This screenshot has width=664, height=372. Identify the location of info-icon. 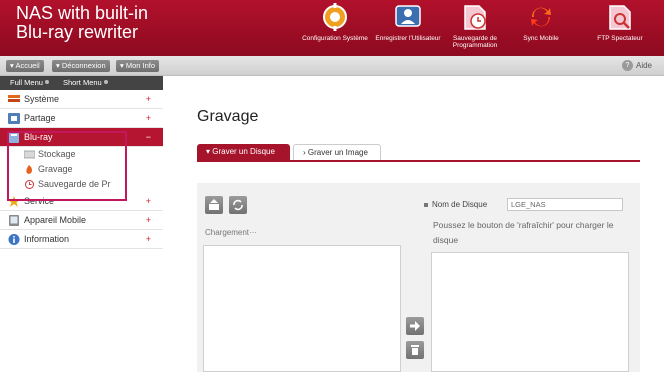
(14, 239).